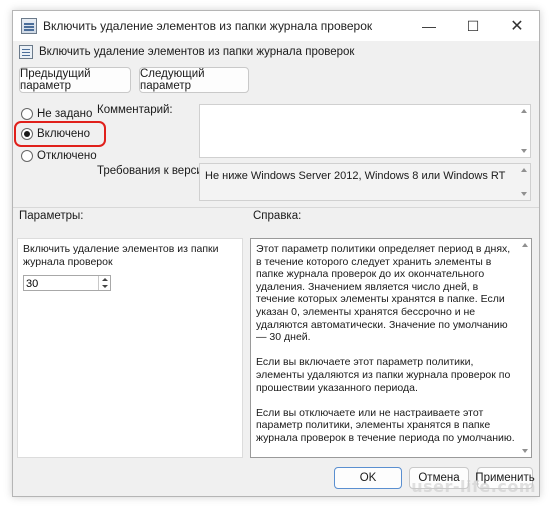  I want to click on stepper-up-icon, so click(104, 279).